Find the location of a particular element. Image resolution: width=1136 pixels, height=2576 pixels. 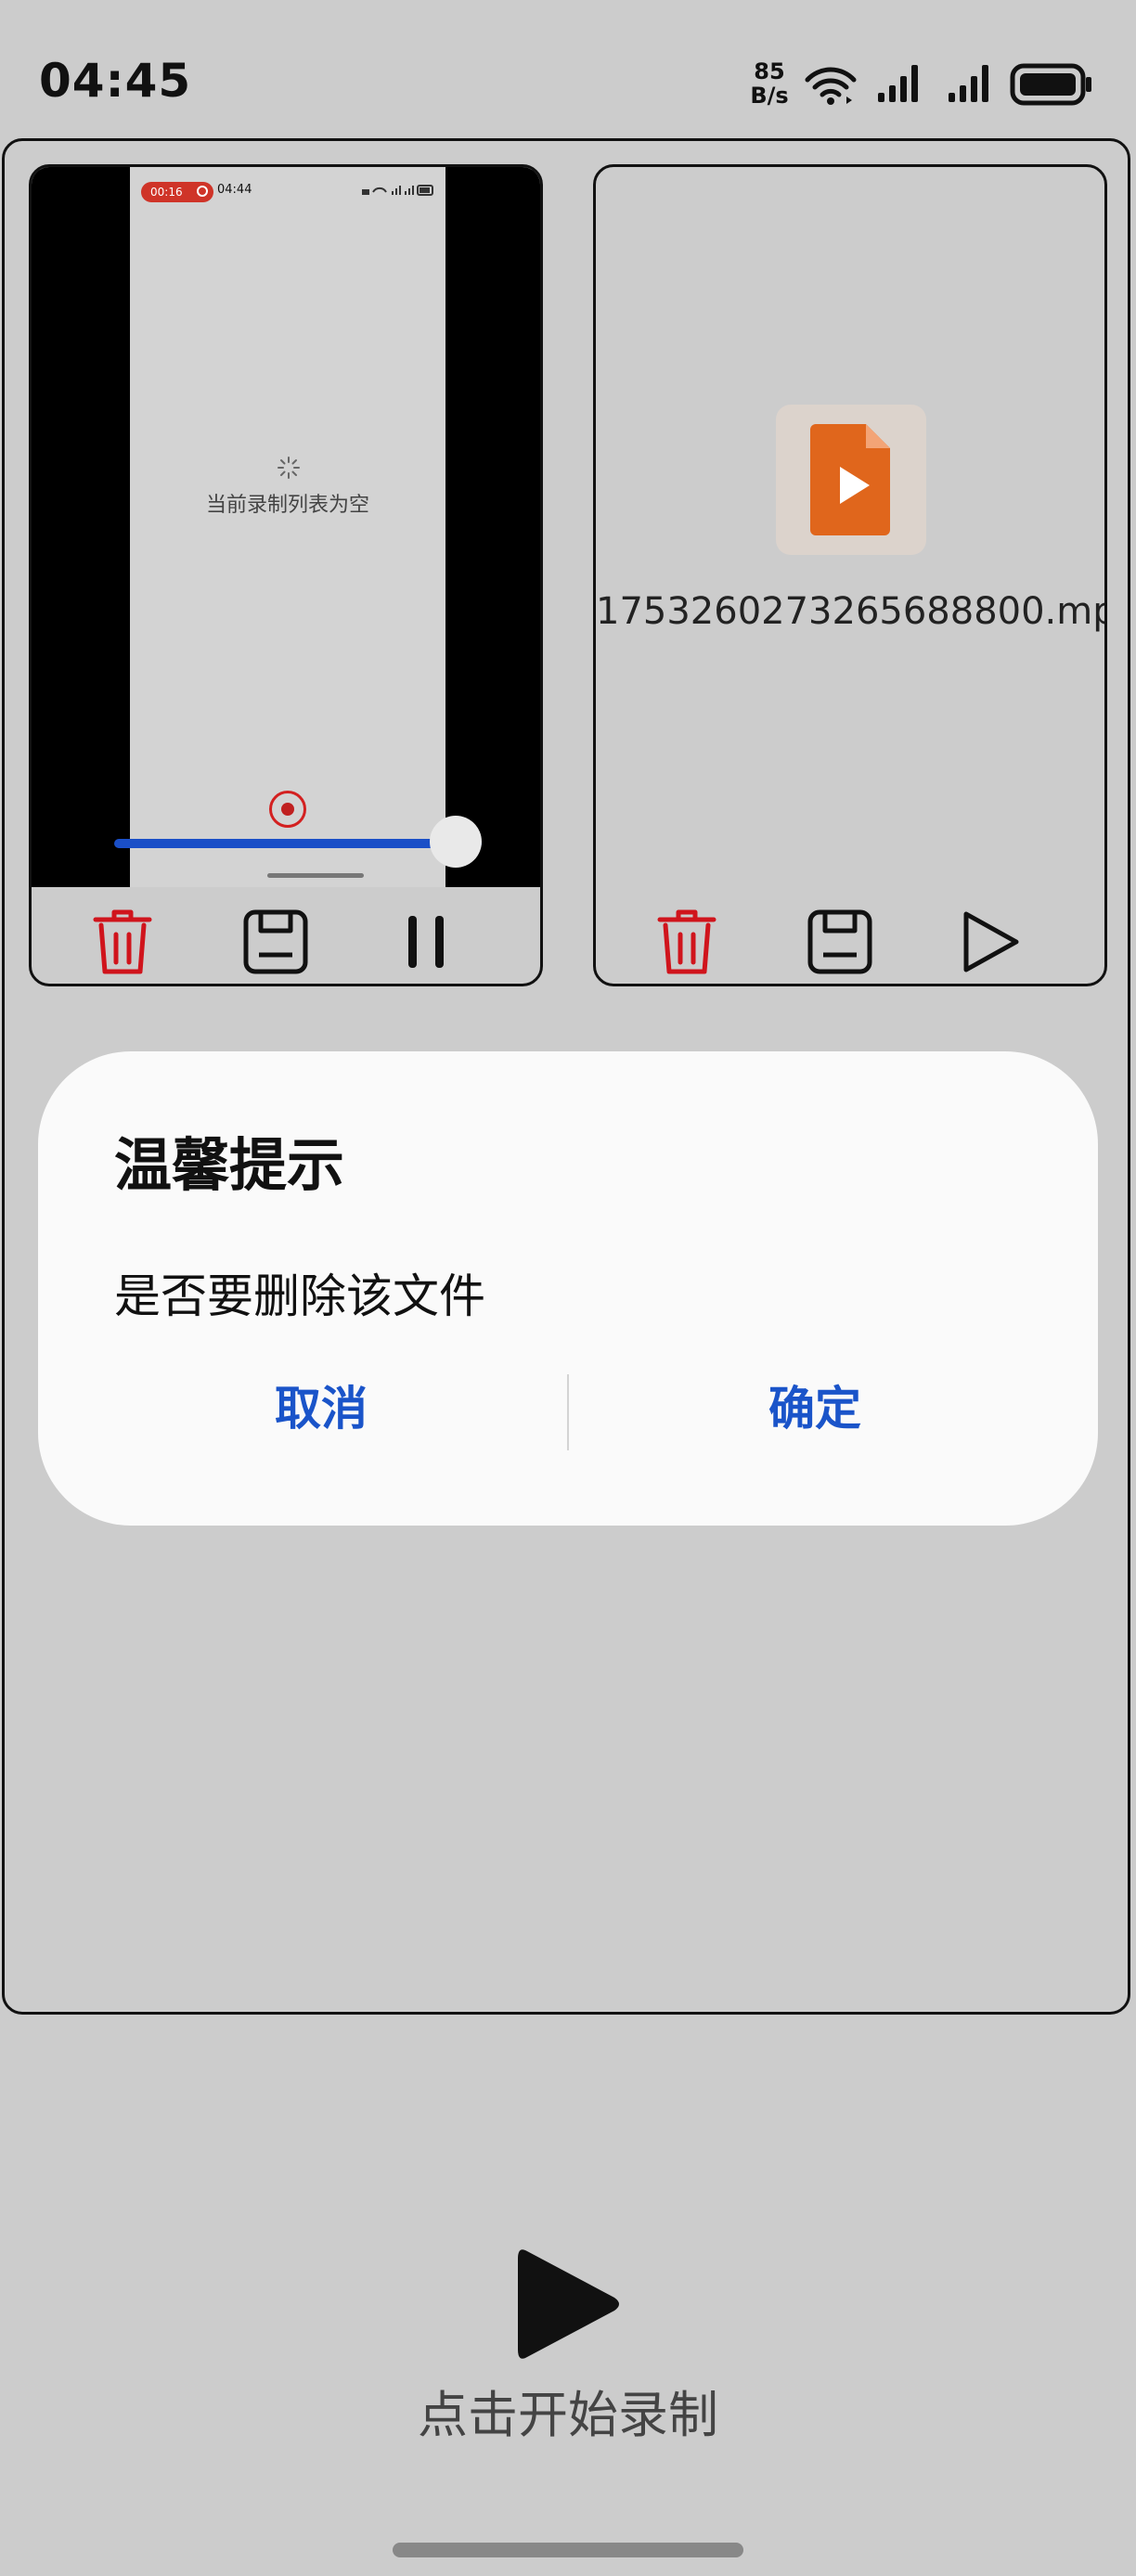

mini-status-time: 04:44 is located at coordinates (234, 190).